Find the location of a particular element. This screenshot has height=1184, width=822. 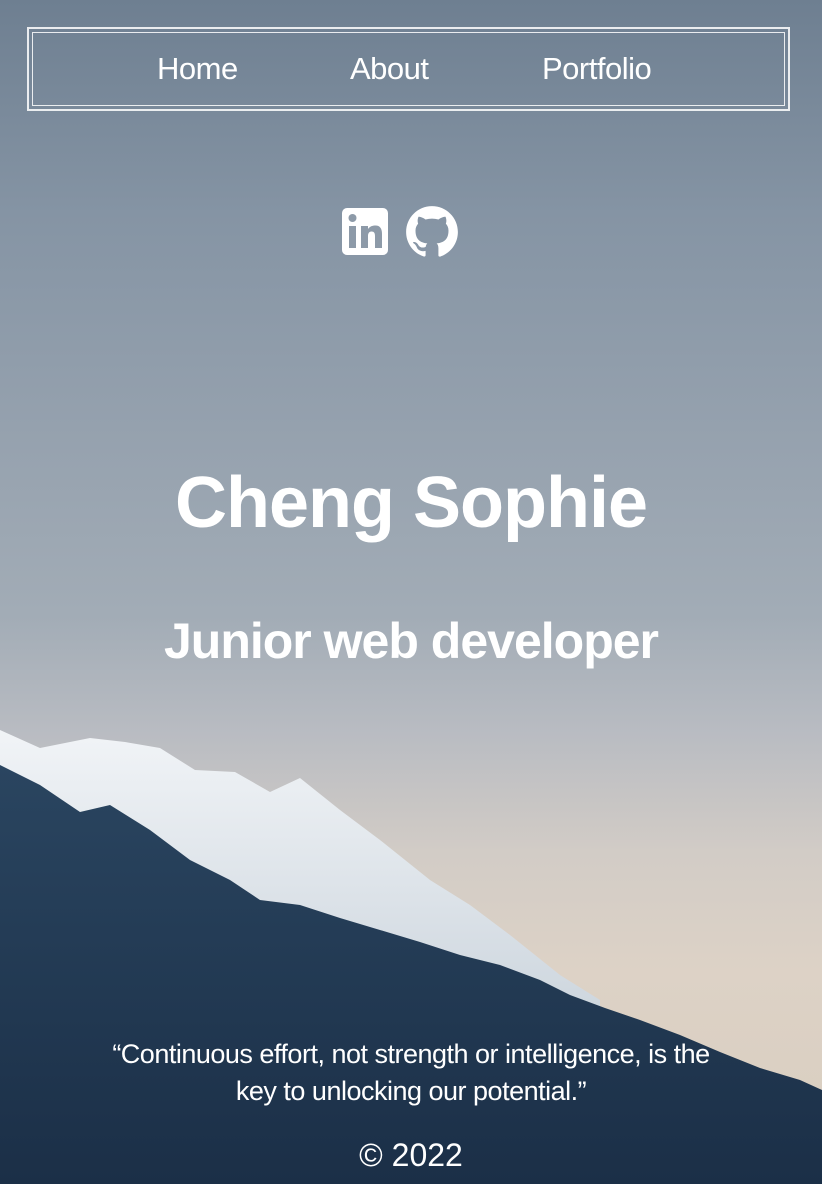

linkedin-link is located at coordinates (365, 233).